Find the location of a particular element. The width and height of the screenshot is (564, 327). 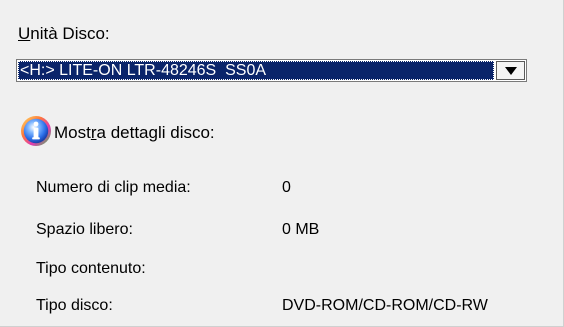

drive-label: Unità Disco: is located at coordinates (64, 34).